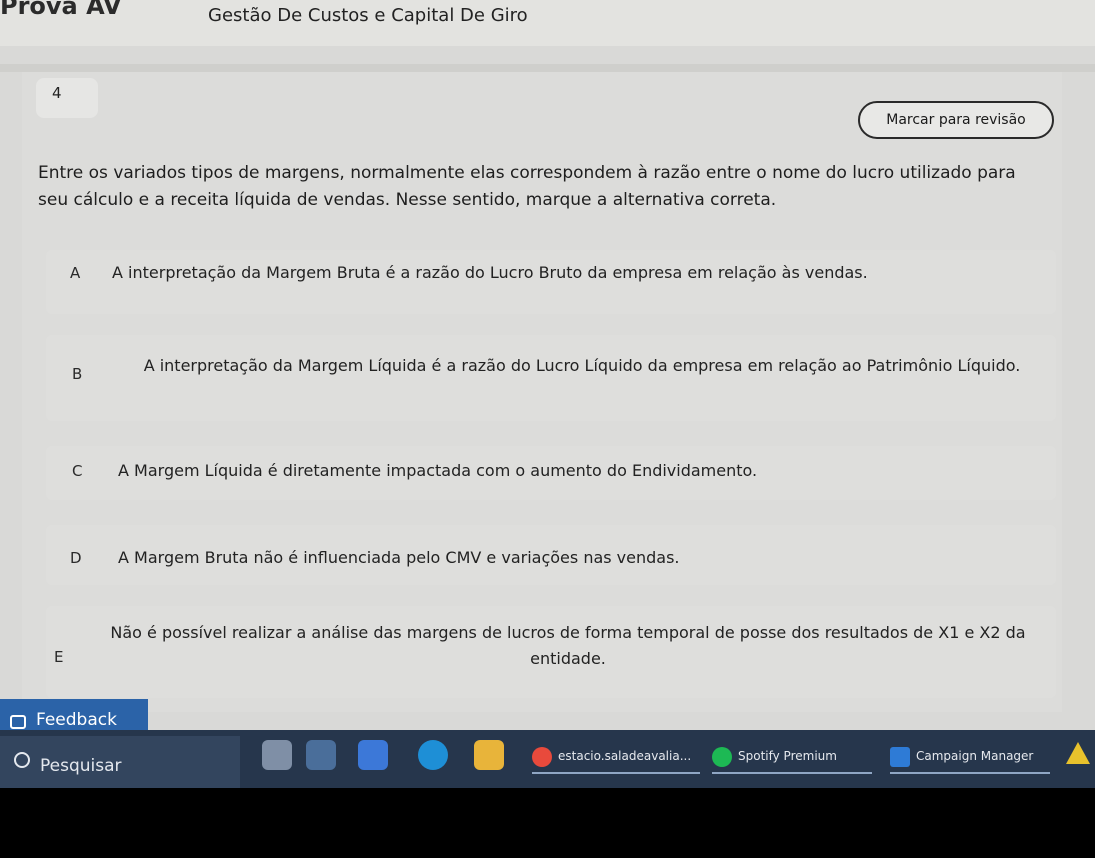 The width and height of the screenshot is (1095, 858). What do you see at coordinates (22, 760) in the screenshot?
I see `search-icon` at bounding box center [22, 760].